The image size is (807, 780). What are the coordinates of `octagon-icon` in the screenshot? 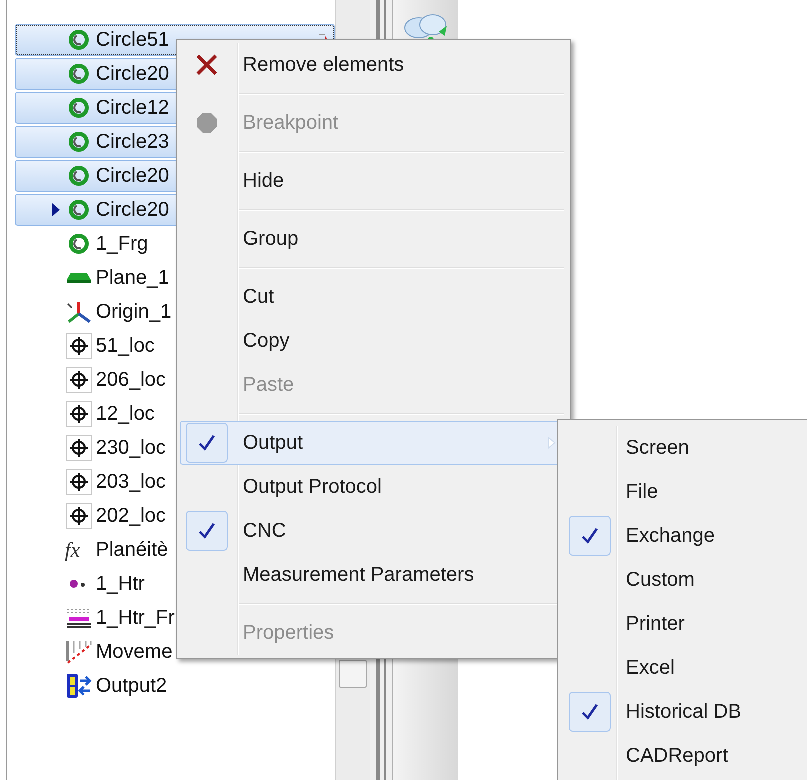 It's located at (207, 123).